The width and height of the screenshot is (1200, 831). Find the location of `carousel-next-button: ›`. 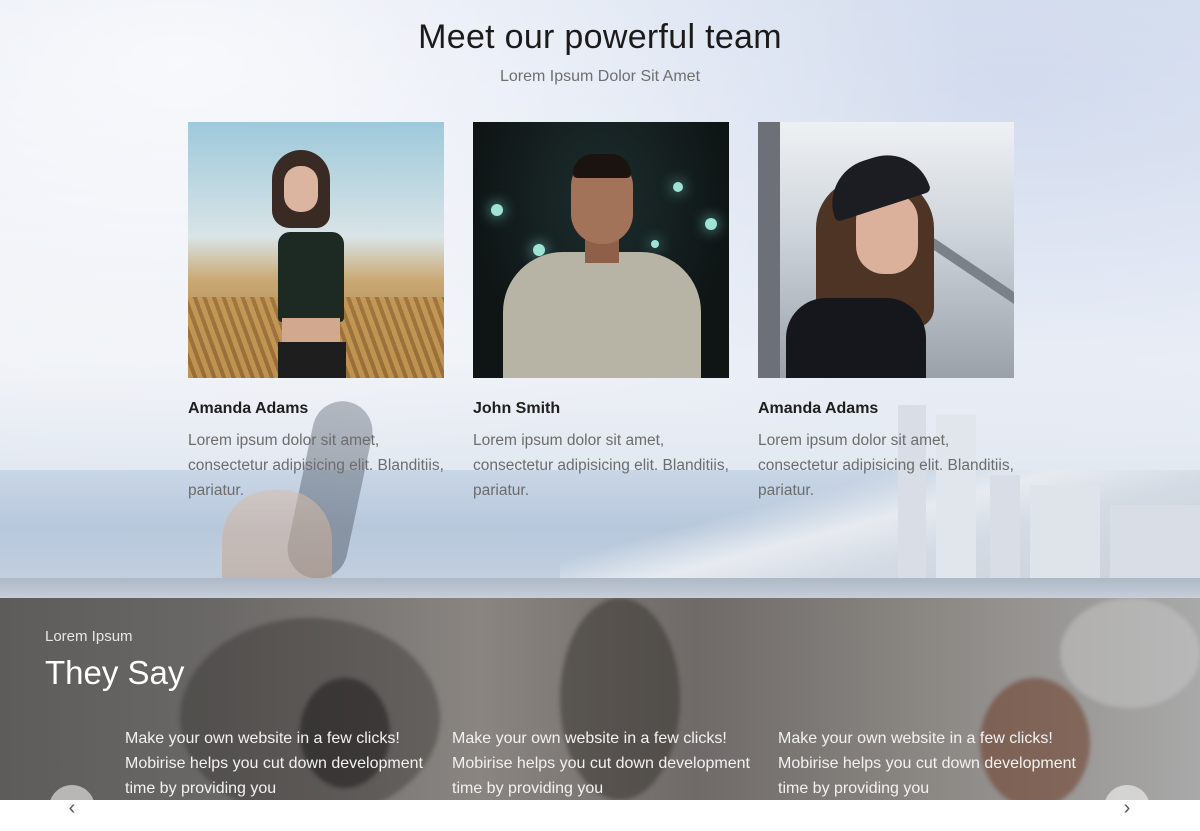

carousel-next-button: › is located at coordinates (1127, 808).